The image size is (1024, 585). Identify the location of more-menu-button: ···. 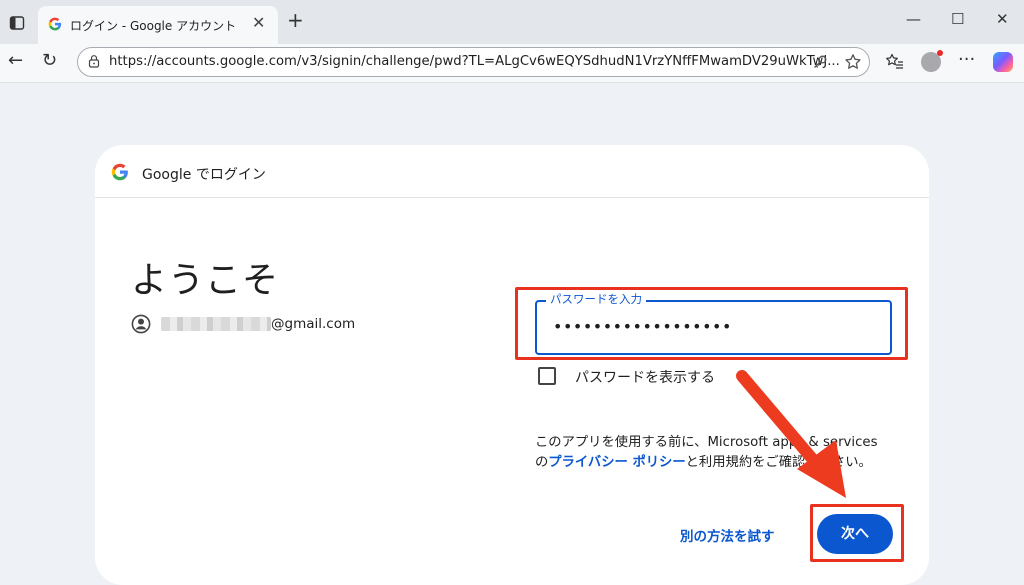
(966, 60).